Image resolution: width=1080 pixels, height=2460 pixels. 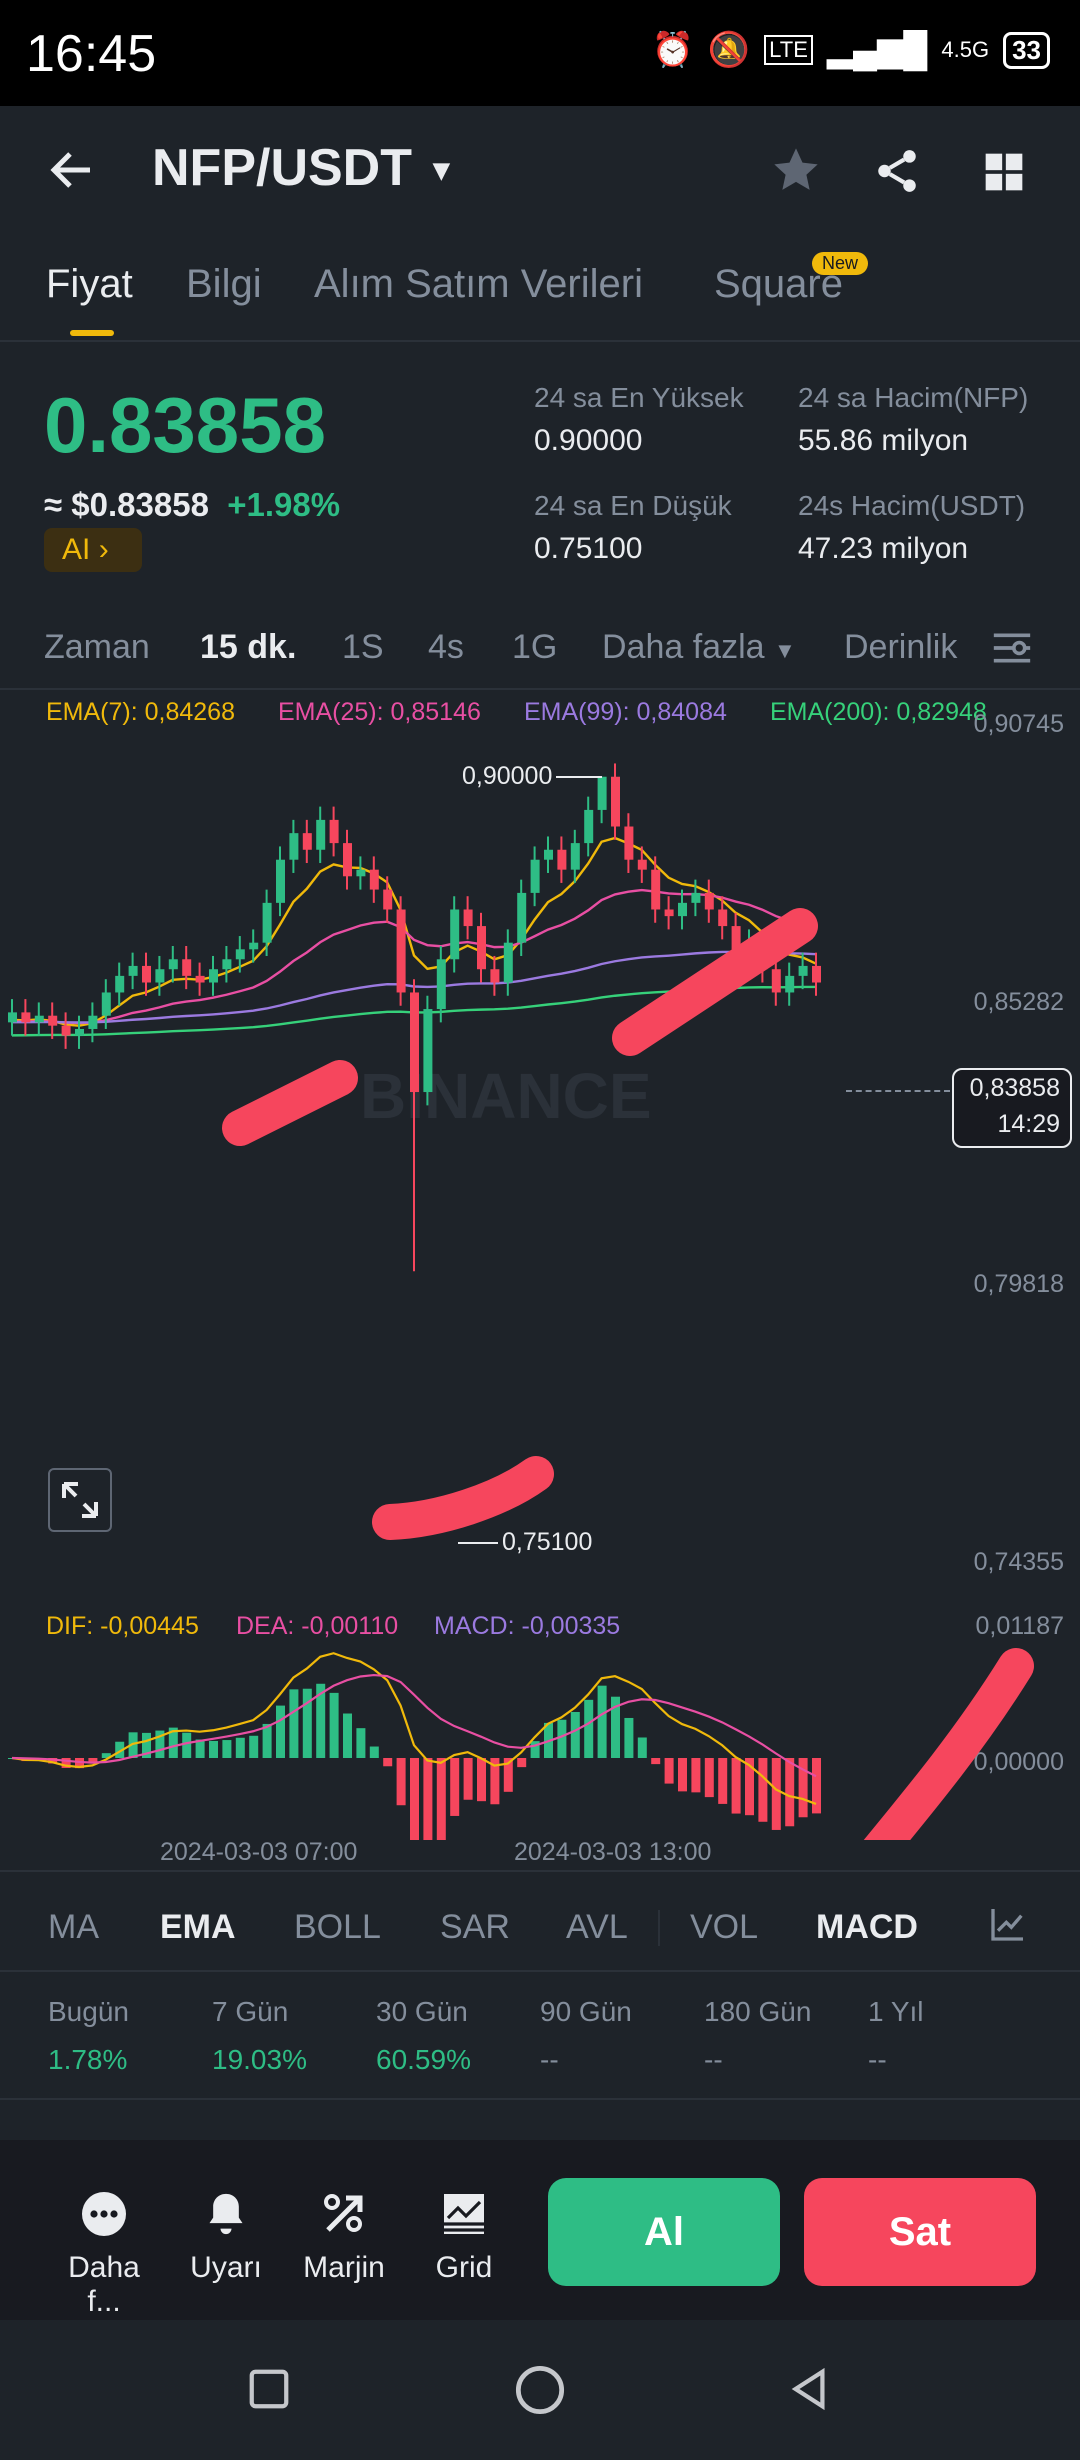 What do you see at coordinates (1019, 1626) in the screenshot?
I see `macd-axis-label: 0,01187` at bounding box center [1019, 1626].